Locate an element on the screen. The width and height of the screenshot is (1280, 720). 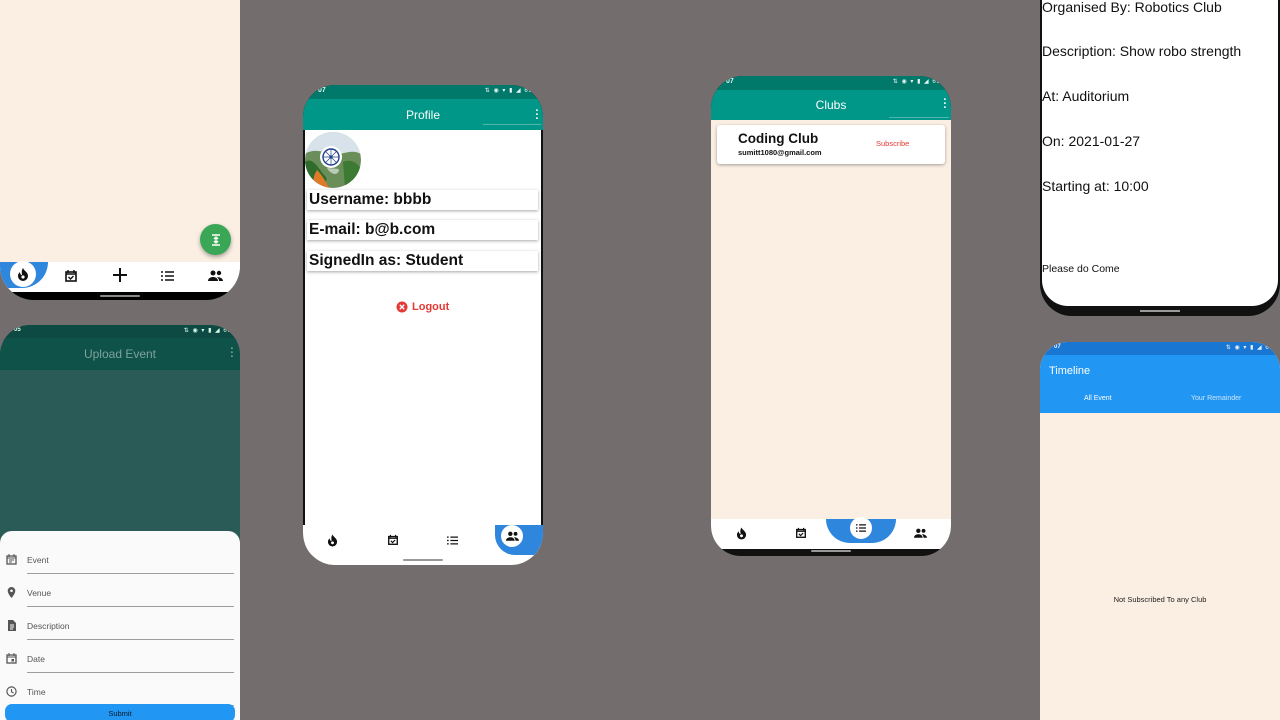
username-card: Username: bbbb is located at coordinates (422, 200).